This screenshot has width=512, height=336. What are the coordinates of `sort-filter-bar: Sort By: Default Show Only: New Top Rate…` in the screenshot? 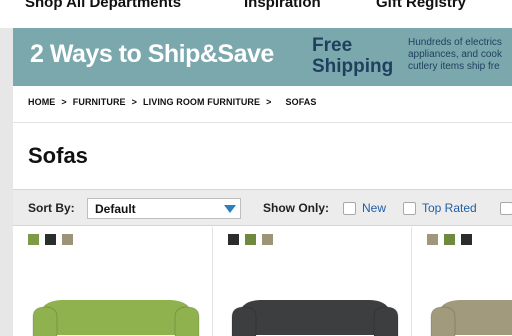 It's located at (262, 207).